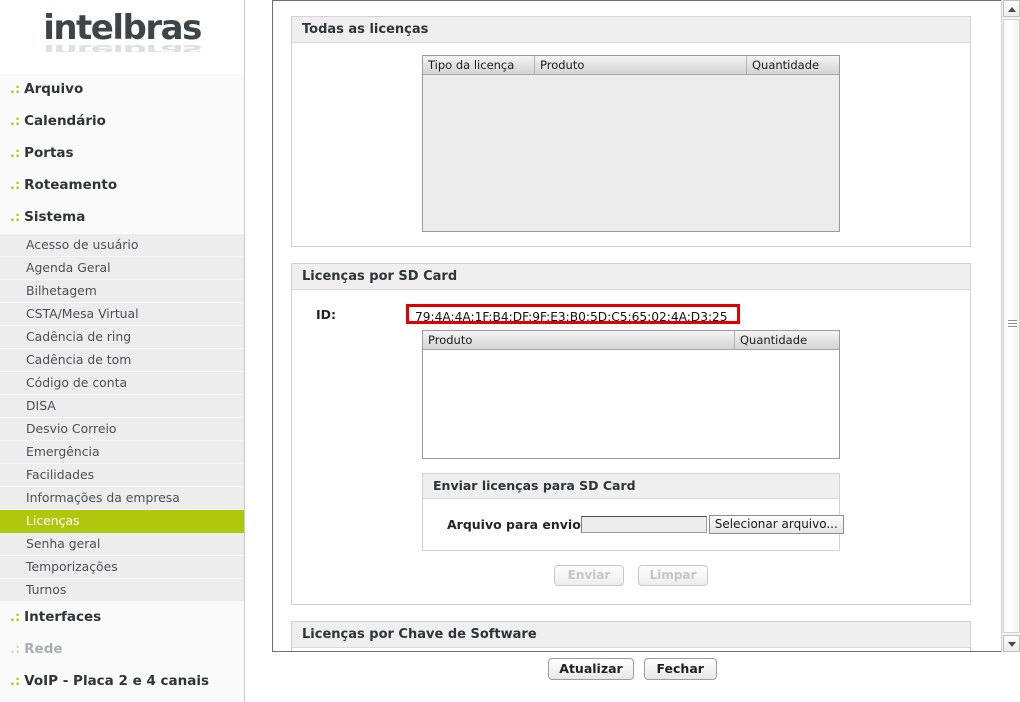 This screenshot has width=1020, height=702. I want to click on vertical-scrollbar, so click(1010, 326).